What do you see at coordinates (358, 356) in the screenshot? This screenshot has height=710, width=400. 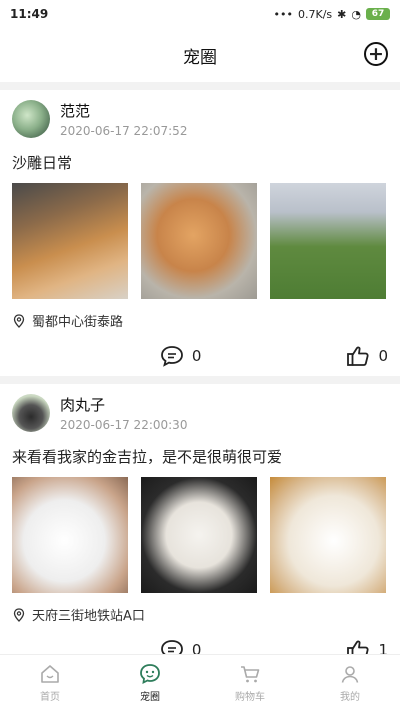 I see `thumbs-up-icon` at bounding box center [358, 356].